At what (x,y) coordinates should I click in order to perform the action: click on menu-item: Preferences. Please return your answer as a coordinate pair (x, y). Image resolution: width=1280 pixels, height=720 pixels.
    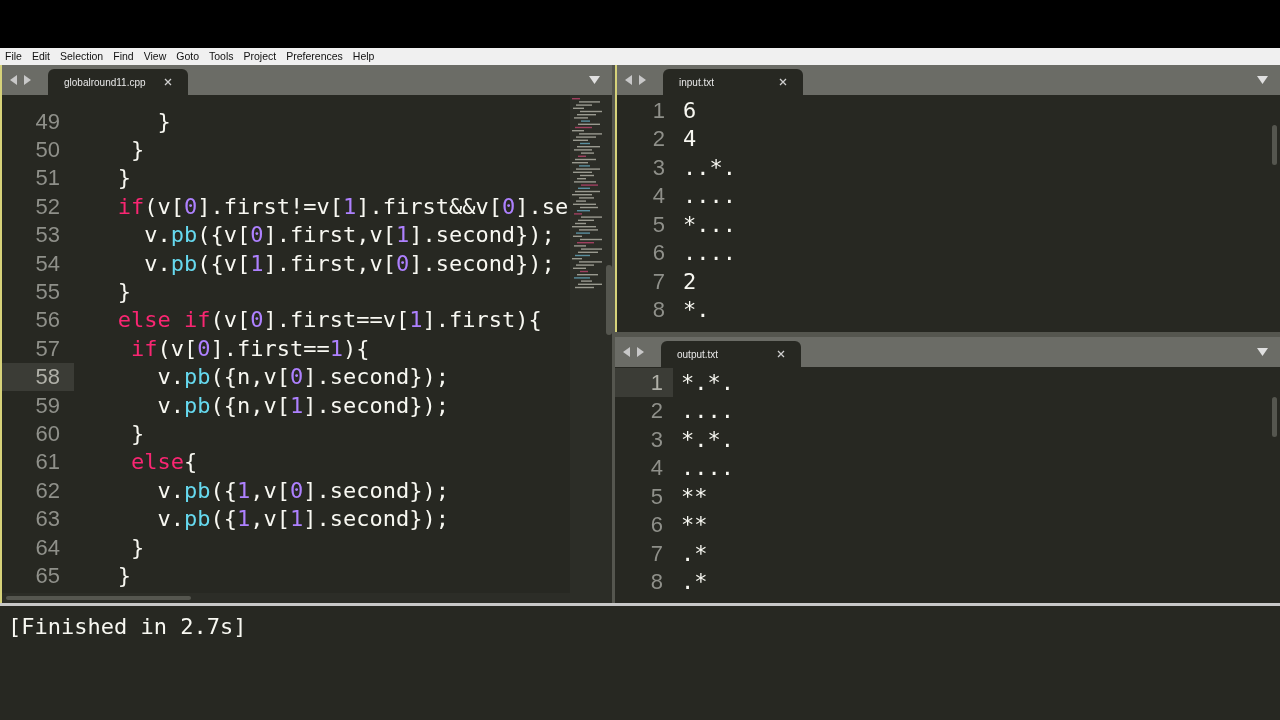
    Looking at the image, I should click on (314, 56).